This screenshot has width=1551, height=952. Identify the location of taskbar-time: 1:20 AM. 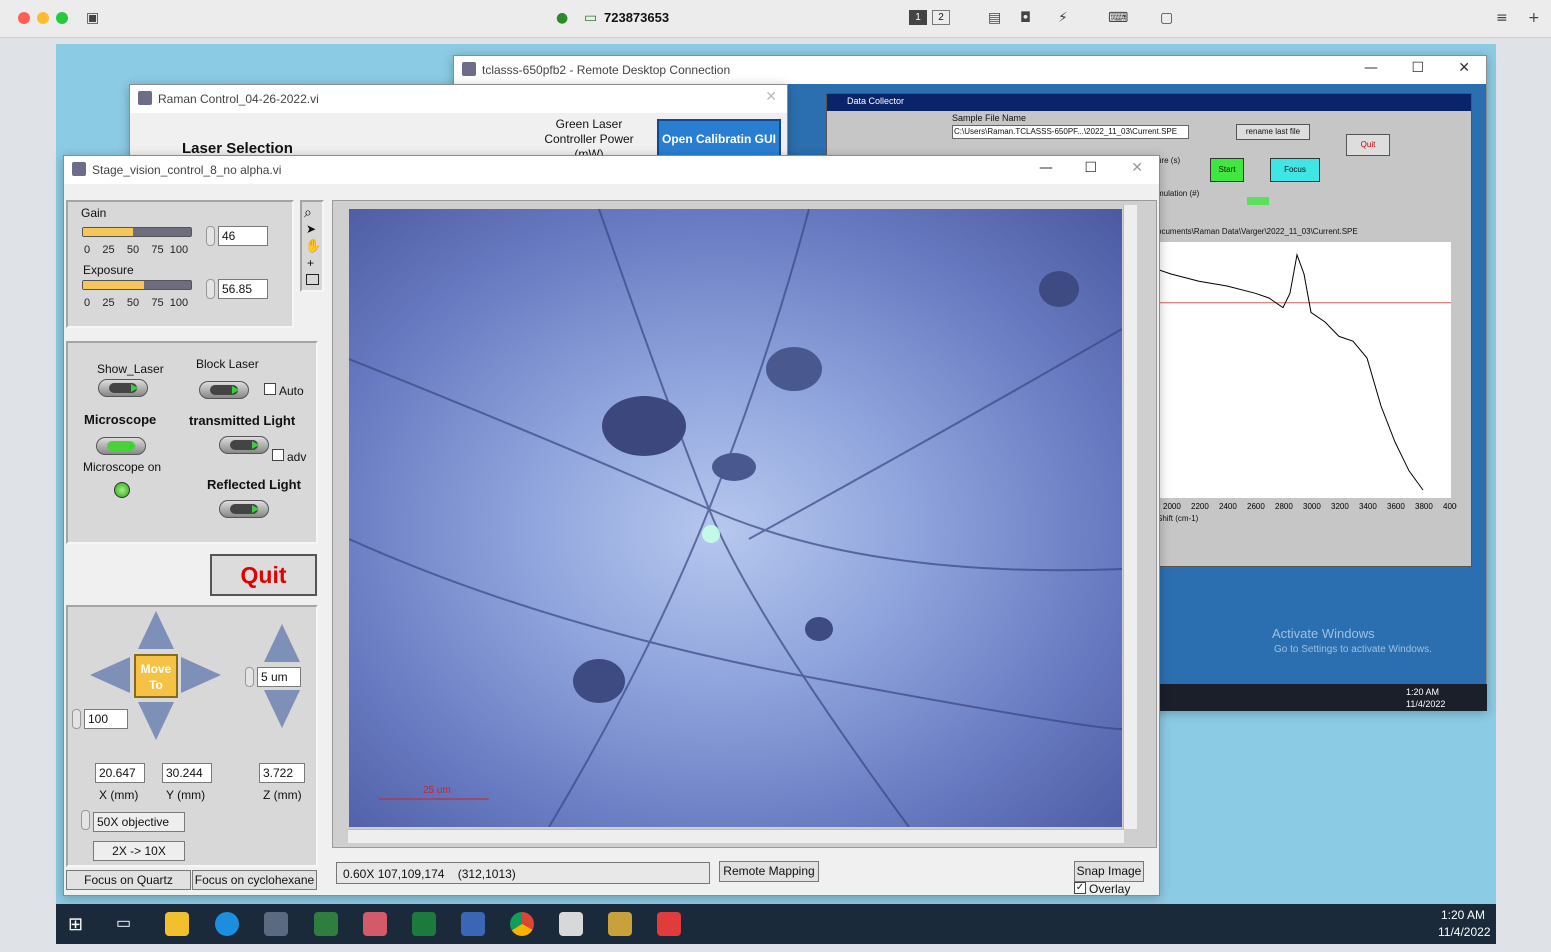
(1463, 915).